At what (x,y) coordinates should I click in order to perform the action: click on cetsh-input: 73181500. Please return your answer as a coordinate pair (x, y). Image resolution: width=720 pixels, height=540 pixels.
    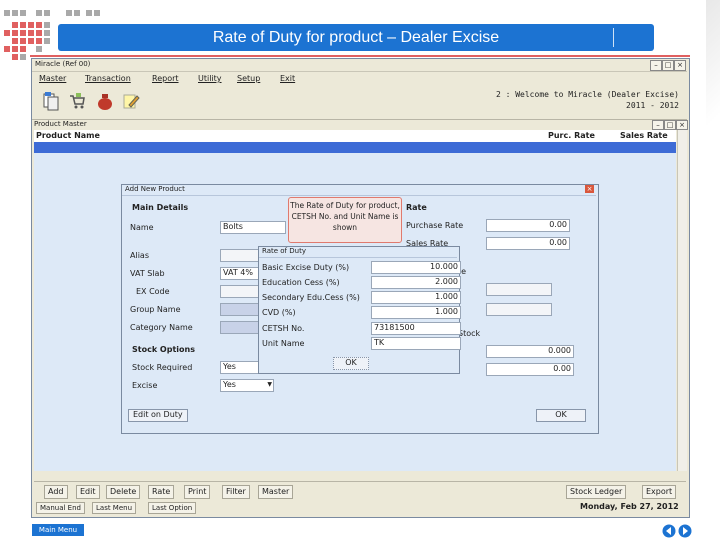
    Looking at the image, I should click on (416, 328).